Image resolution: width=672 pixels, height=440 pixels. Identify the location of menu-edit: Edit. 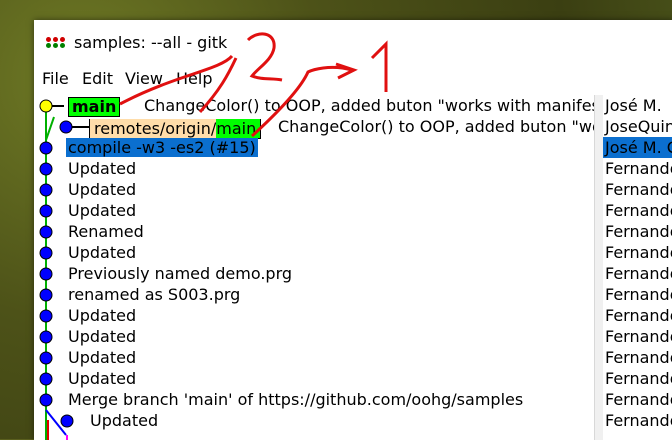
(97, 78).